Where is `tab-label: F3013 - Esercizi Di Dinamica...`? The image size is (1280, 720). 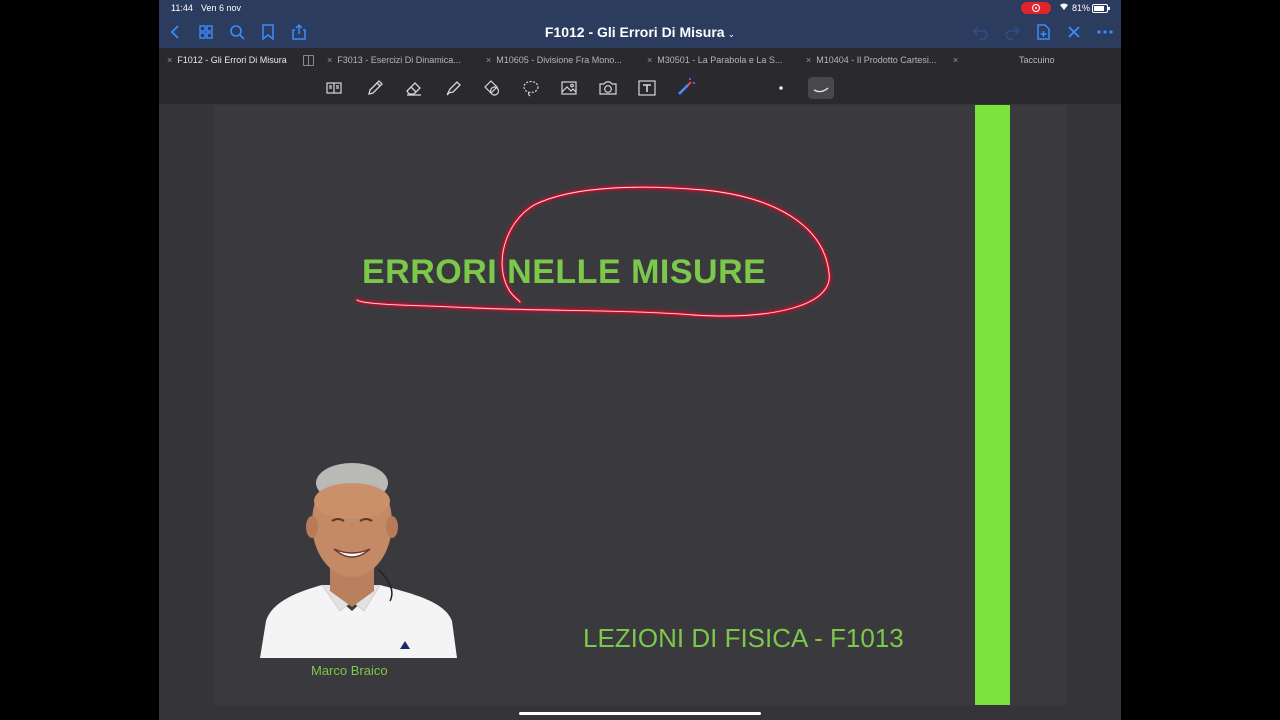
tab-label: F3013 - Esercizi Di Dinamica... is located at coordinates (399, 60).